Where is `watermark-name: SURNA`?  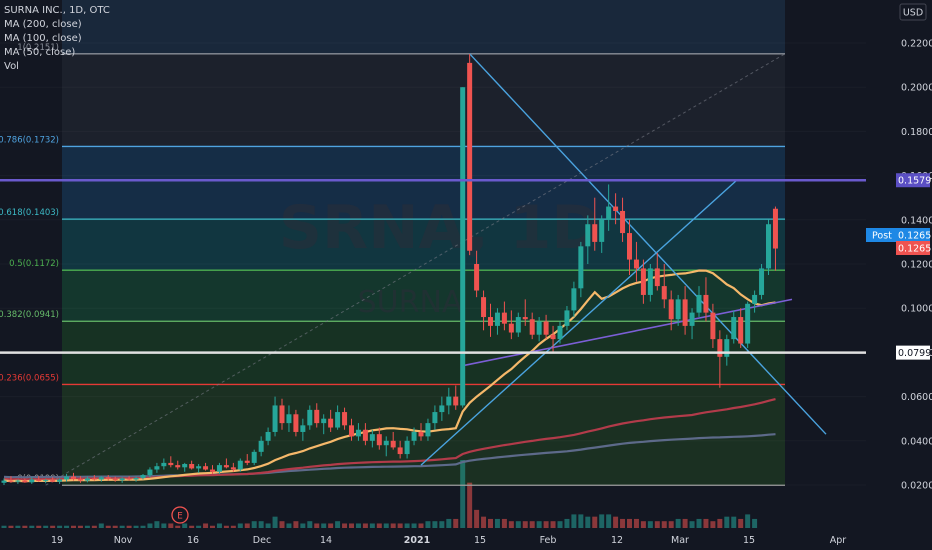
watermark-name: SURNA is located at coordinates (410, 302).